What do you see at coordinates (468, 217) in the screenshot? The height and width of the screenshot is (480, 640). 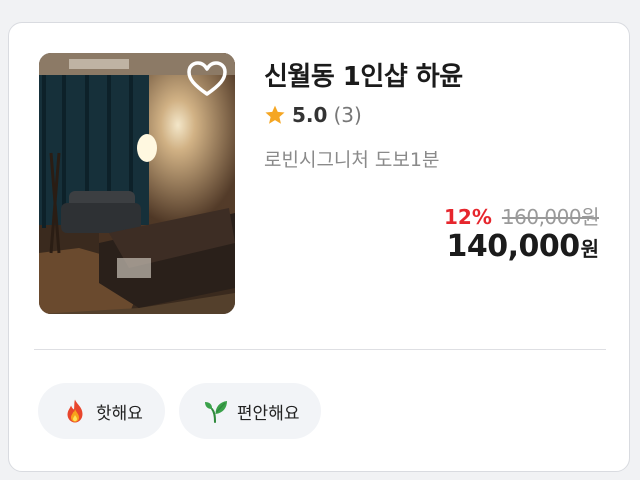 I see `discount-rate: 12%` at bounding box center [468, 217].